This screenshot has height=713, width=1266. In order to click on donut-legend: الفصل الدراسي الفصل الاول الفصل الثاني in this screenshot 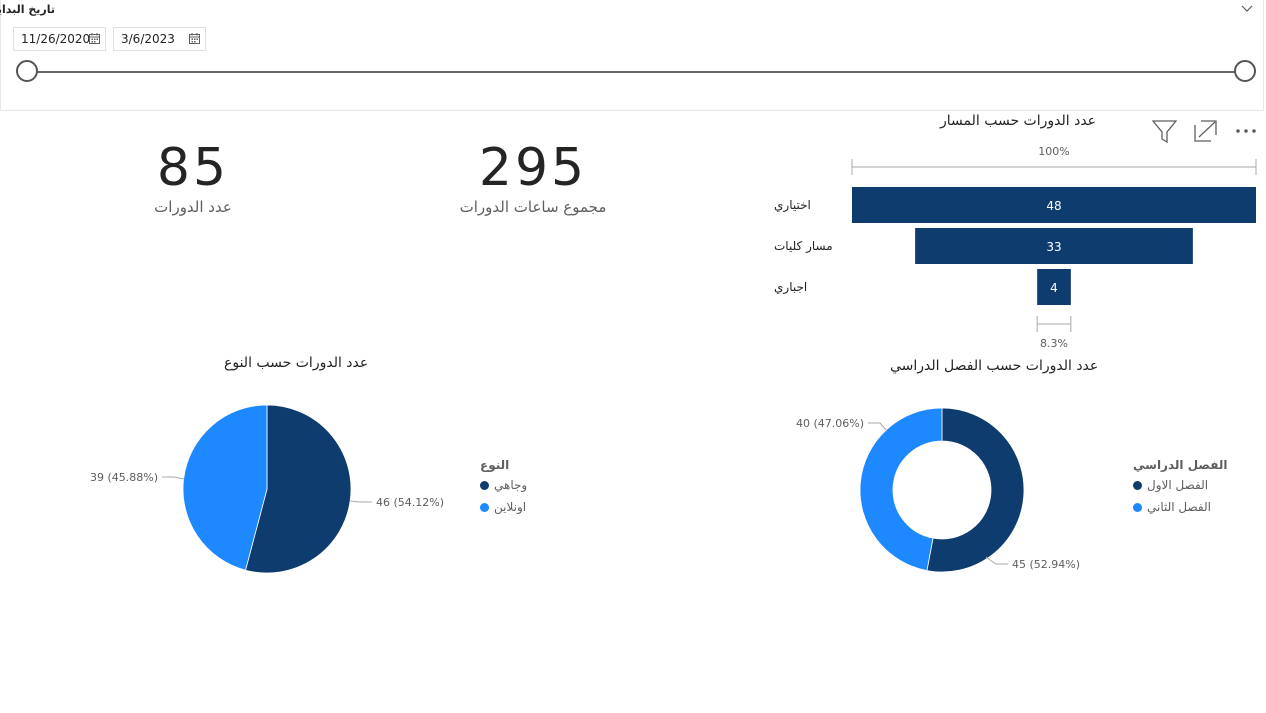, I will do `click(1180, 486)`.